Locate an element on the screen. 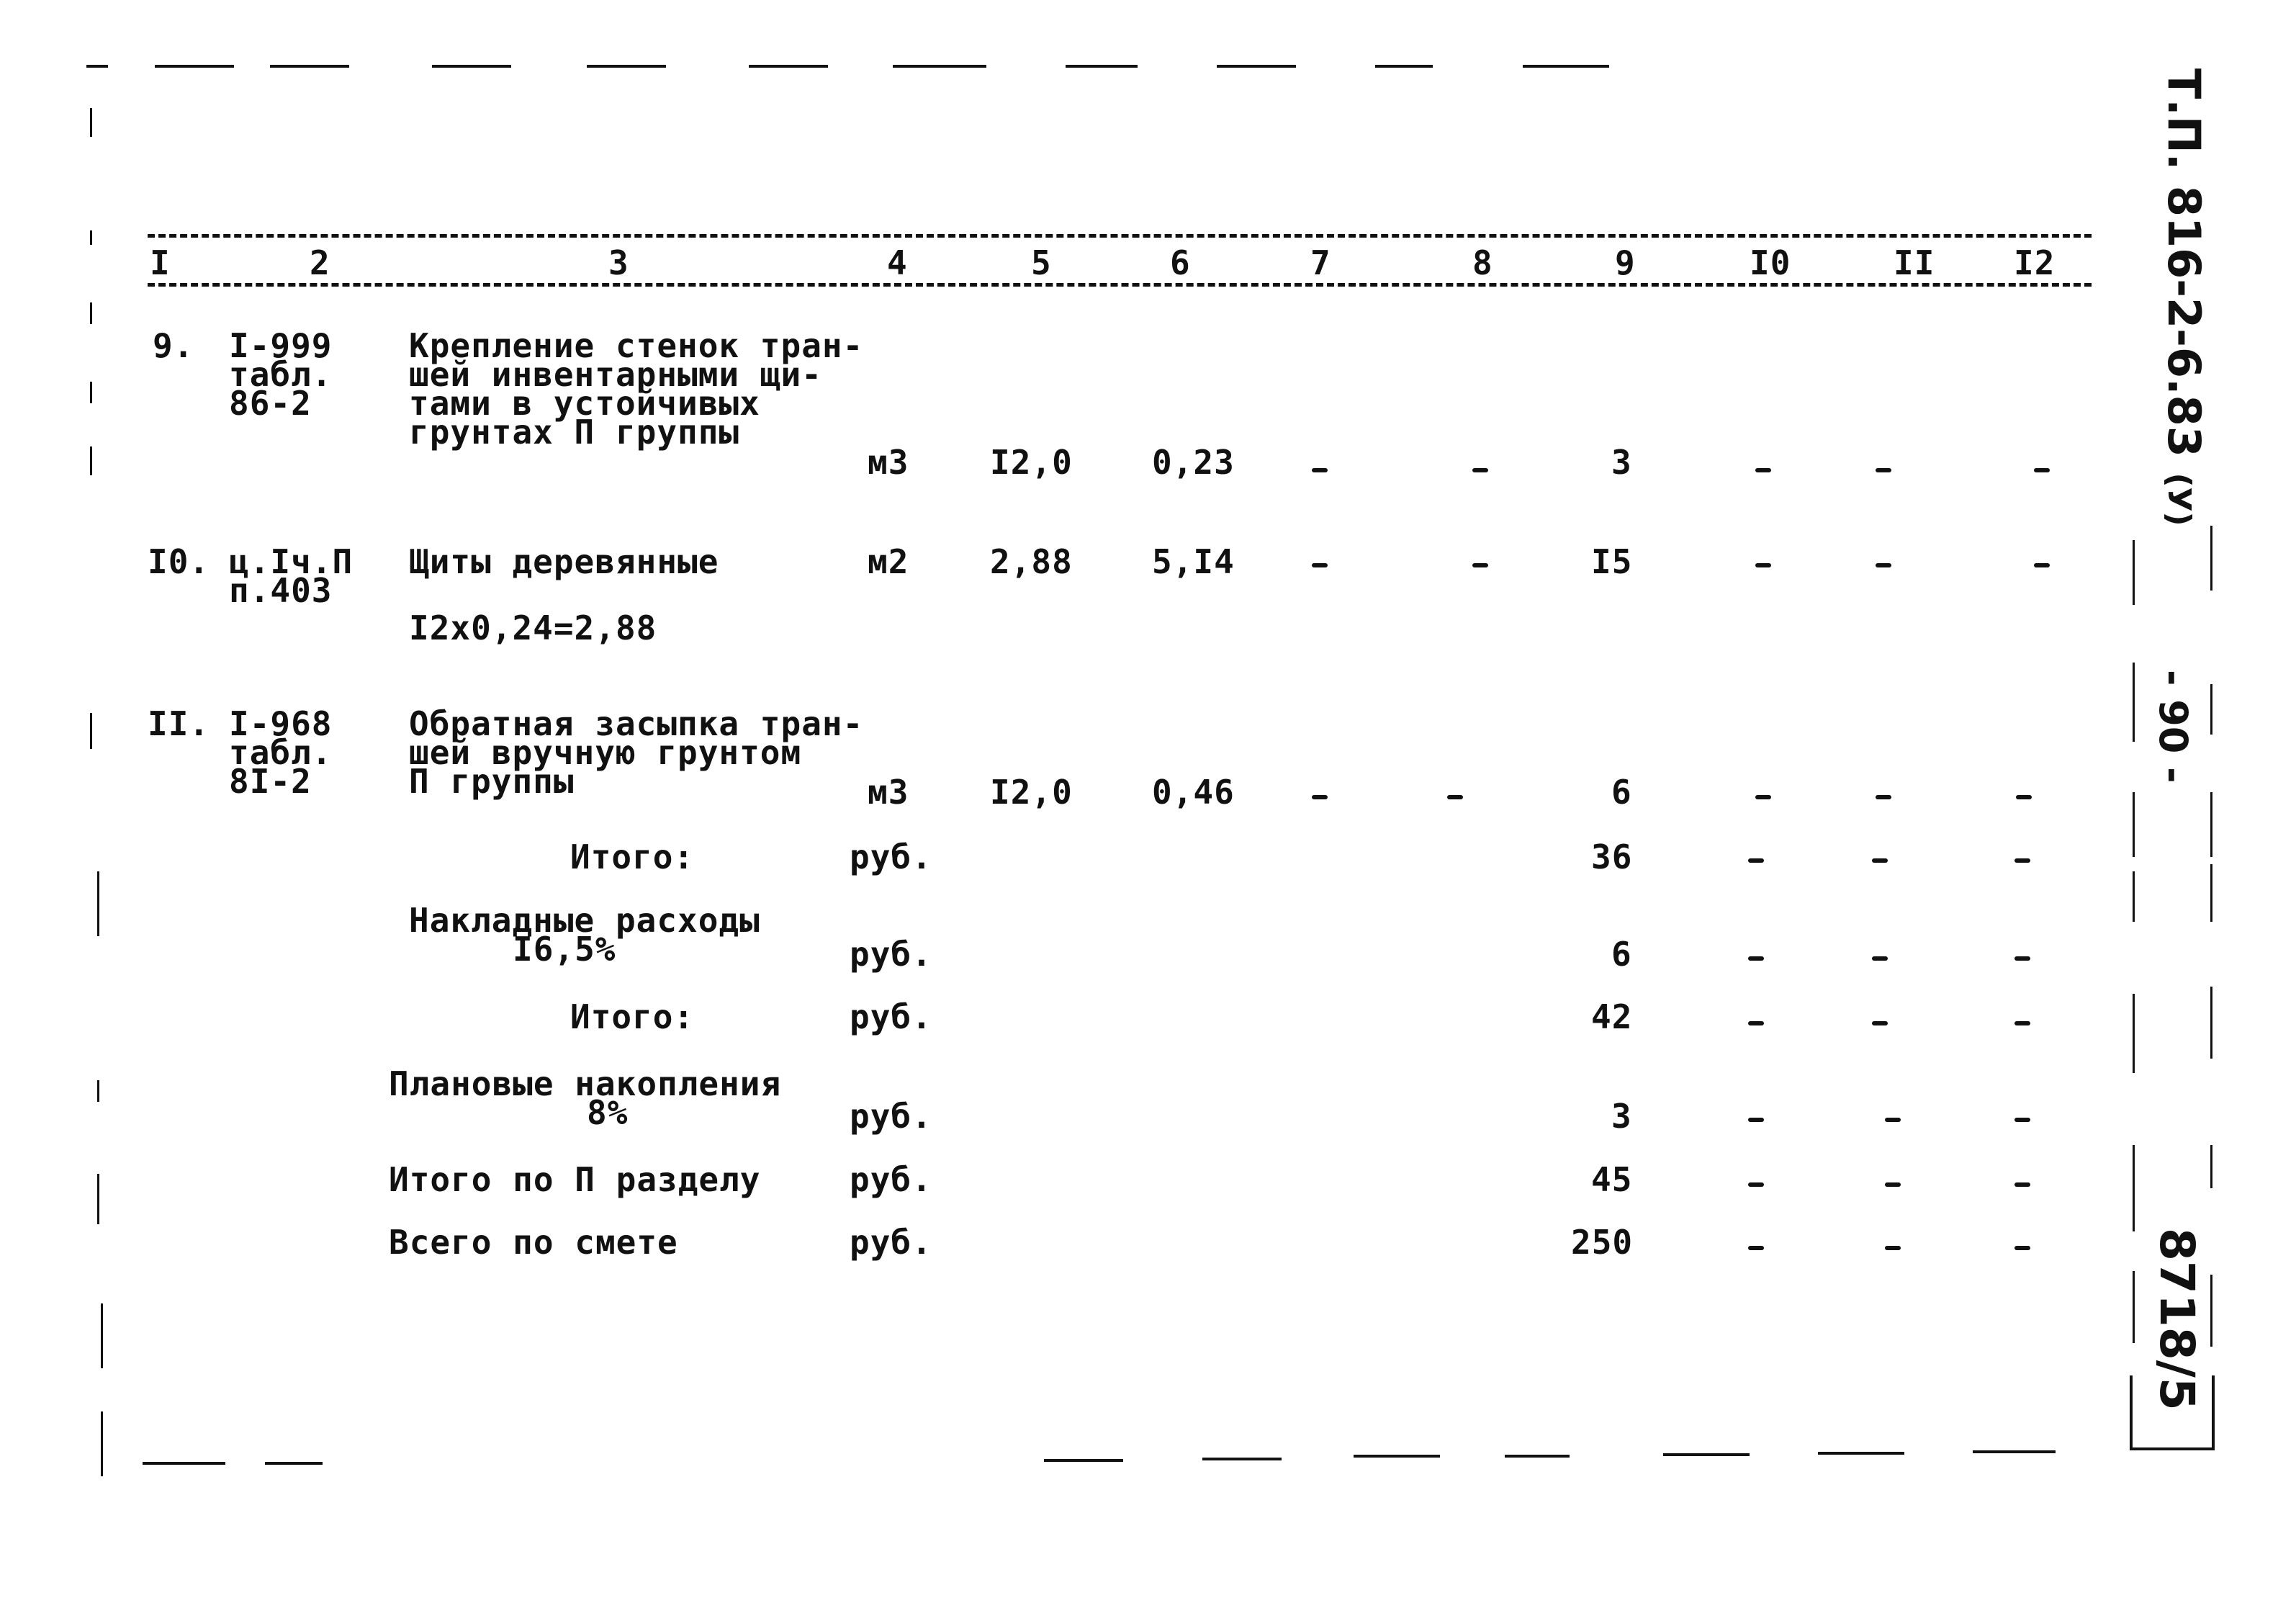 Image resolution: width=2296 pixels, height=1616 pixels. summary-total: 42 is located at coordinates (1612, 1016).